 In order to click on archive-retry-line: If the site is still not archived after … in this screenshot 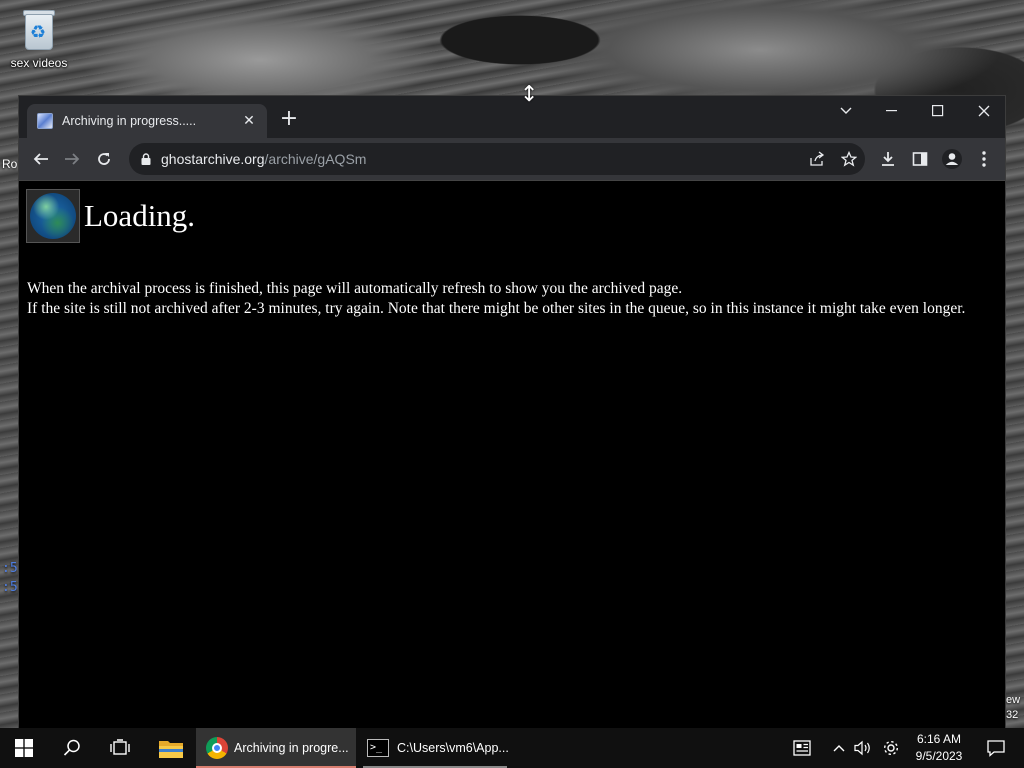, I will do `click(496, 308)`.